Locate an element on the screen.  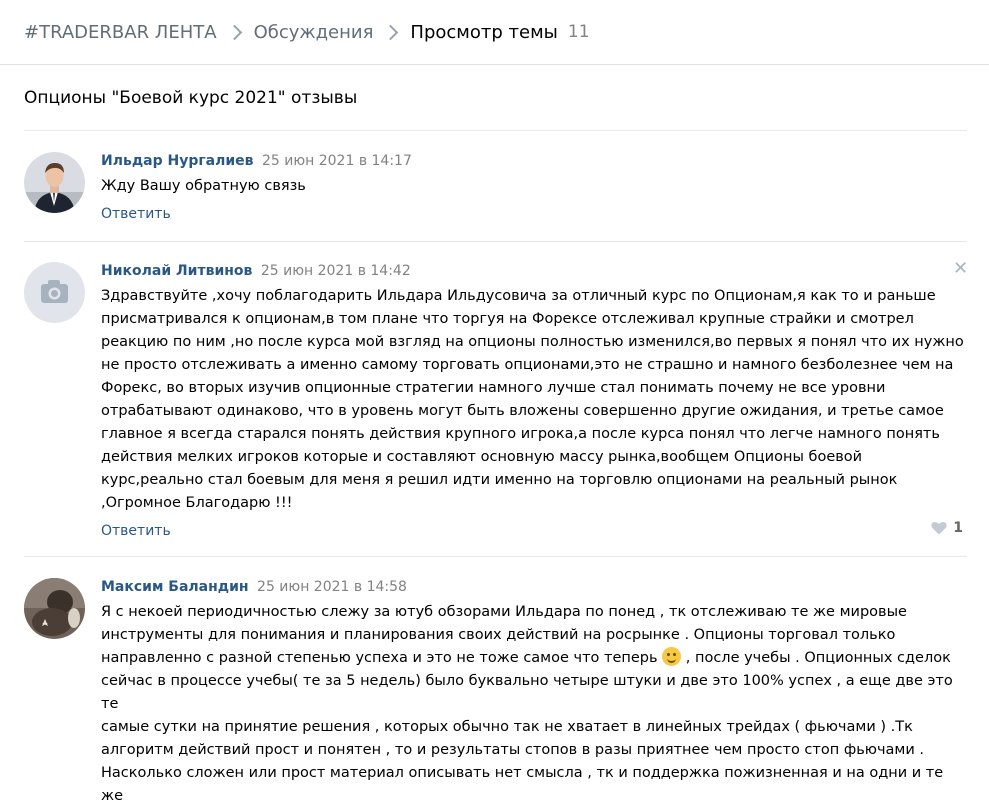
post-date: 25 июн 2021 в 14:17 is located at coordinates (337, 161).